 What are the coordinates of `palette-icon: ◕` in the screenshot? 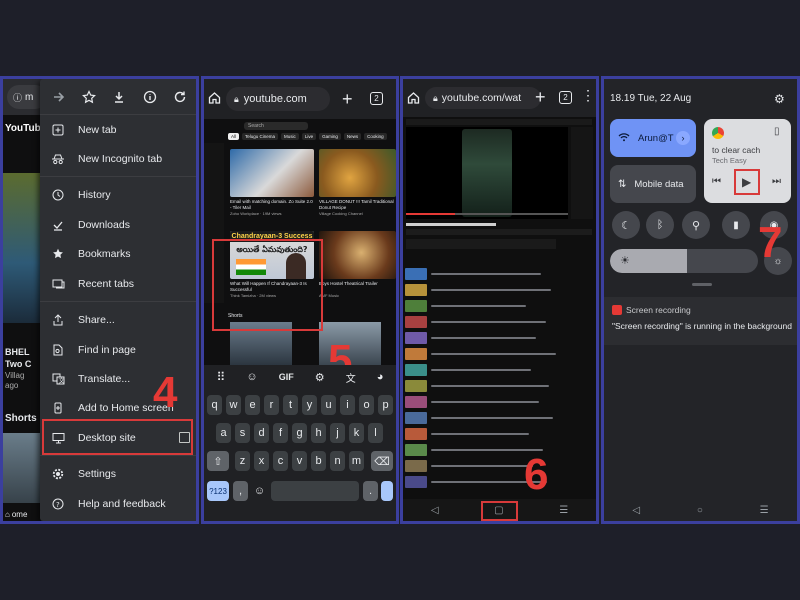 It's located at (380, 377).